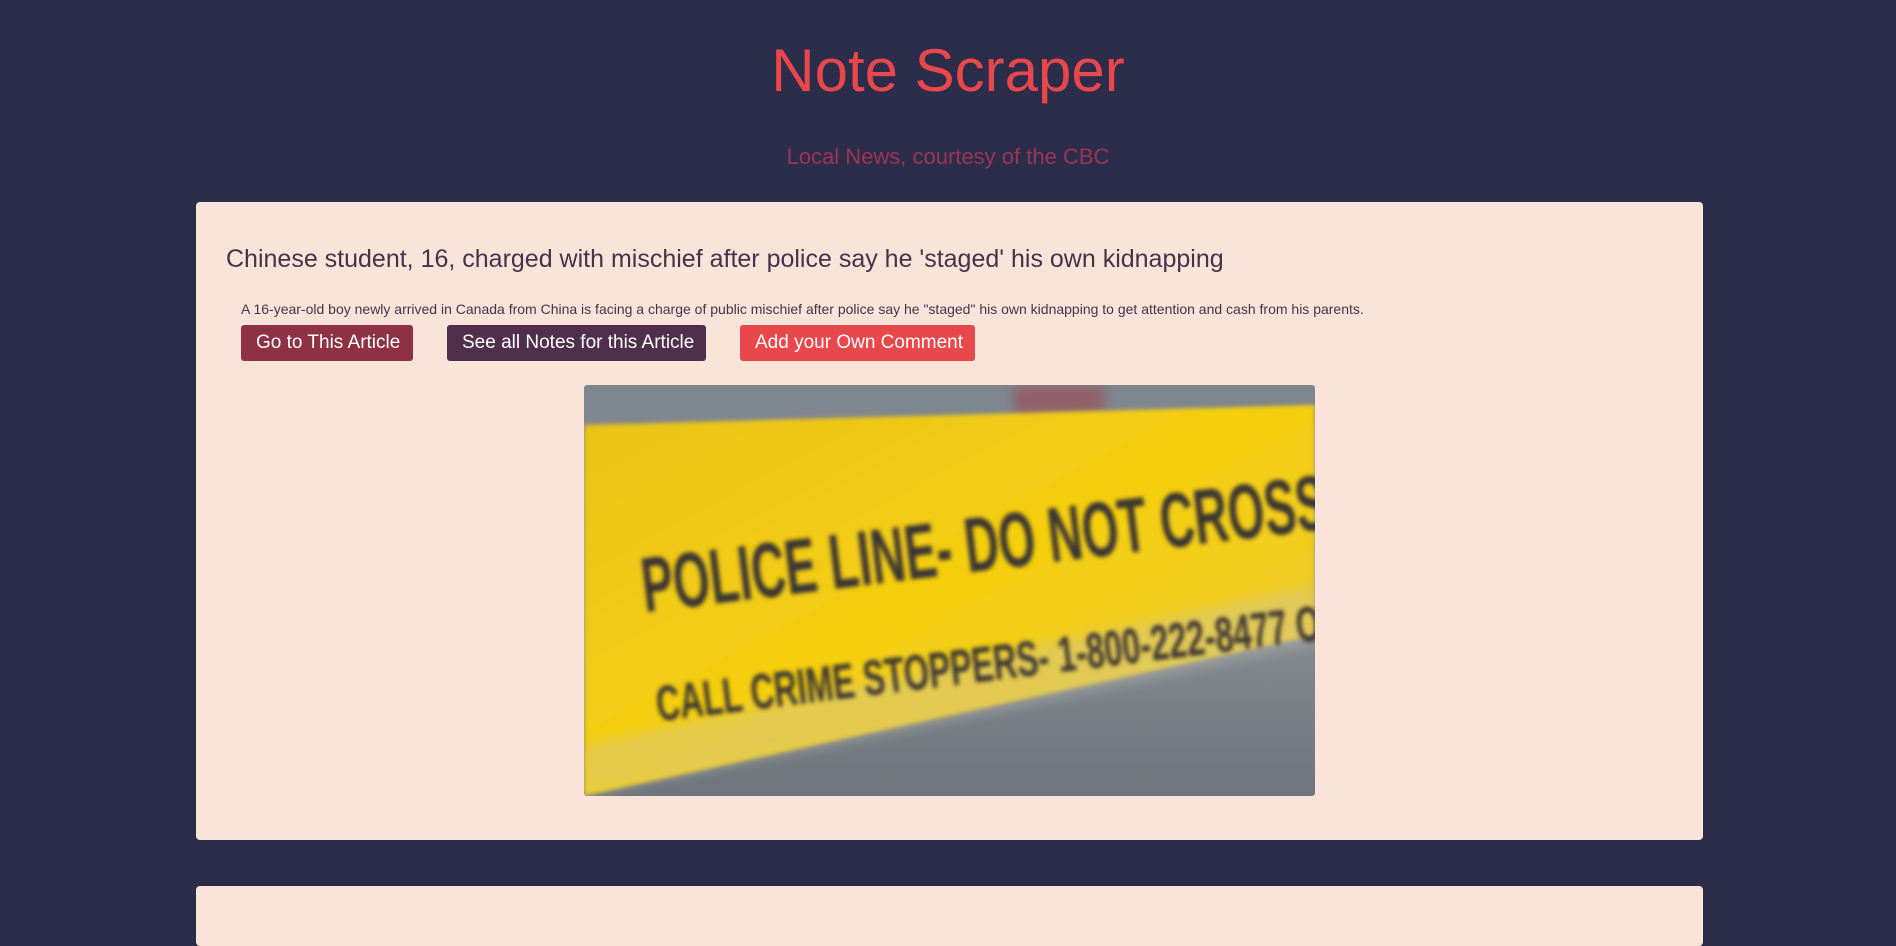 This screenshot has width=1896, height=946. I want to click on article-card, so click(949, 916).